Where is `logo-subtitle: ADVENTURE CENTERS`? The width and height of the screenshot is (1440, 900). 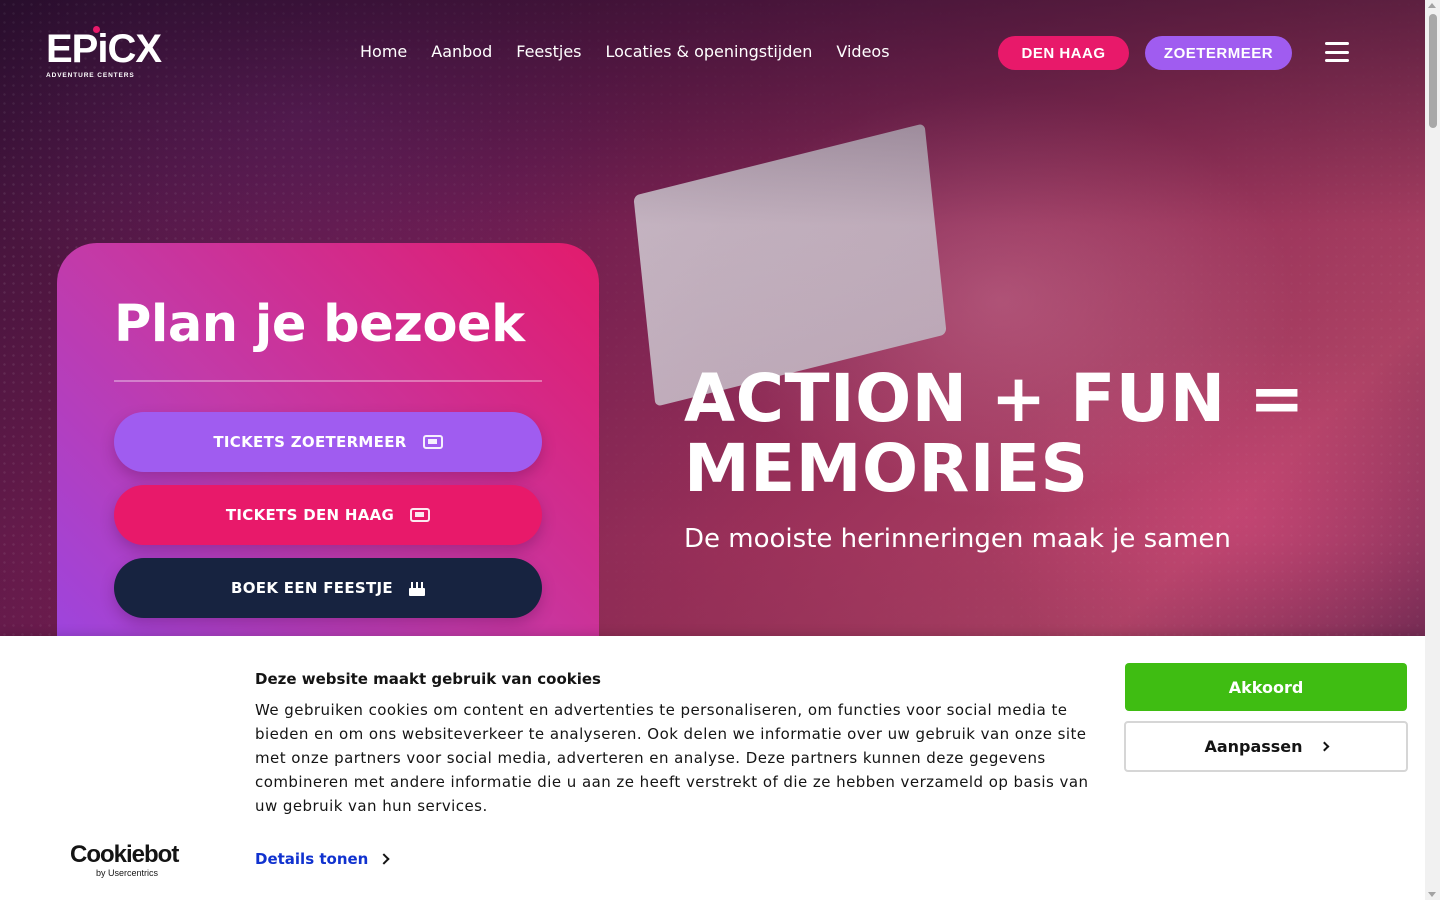
logo-subtitle: ADVENTURE CENTERS is located at coordinates (90, 75).